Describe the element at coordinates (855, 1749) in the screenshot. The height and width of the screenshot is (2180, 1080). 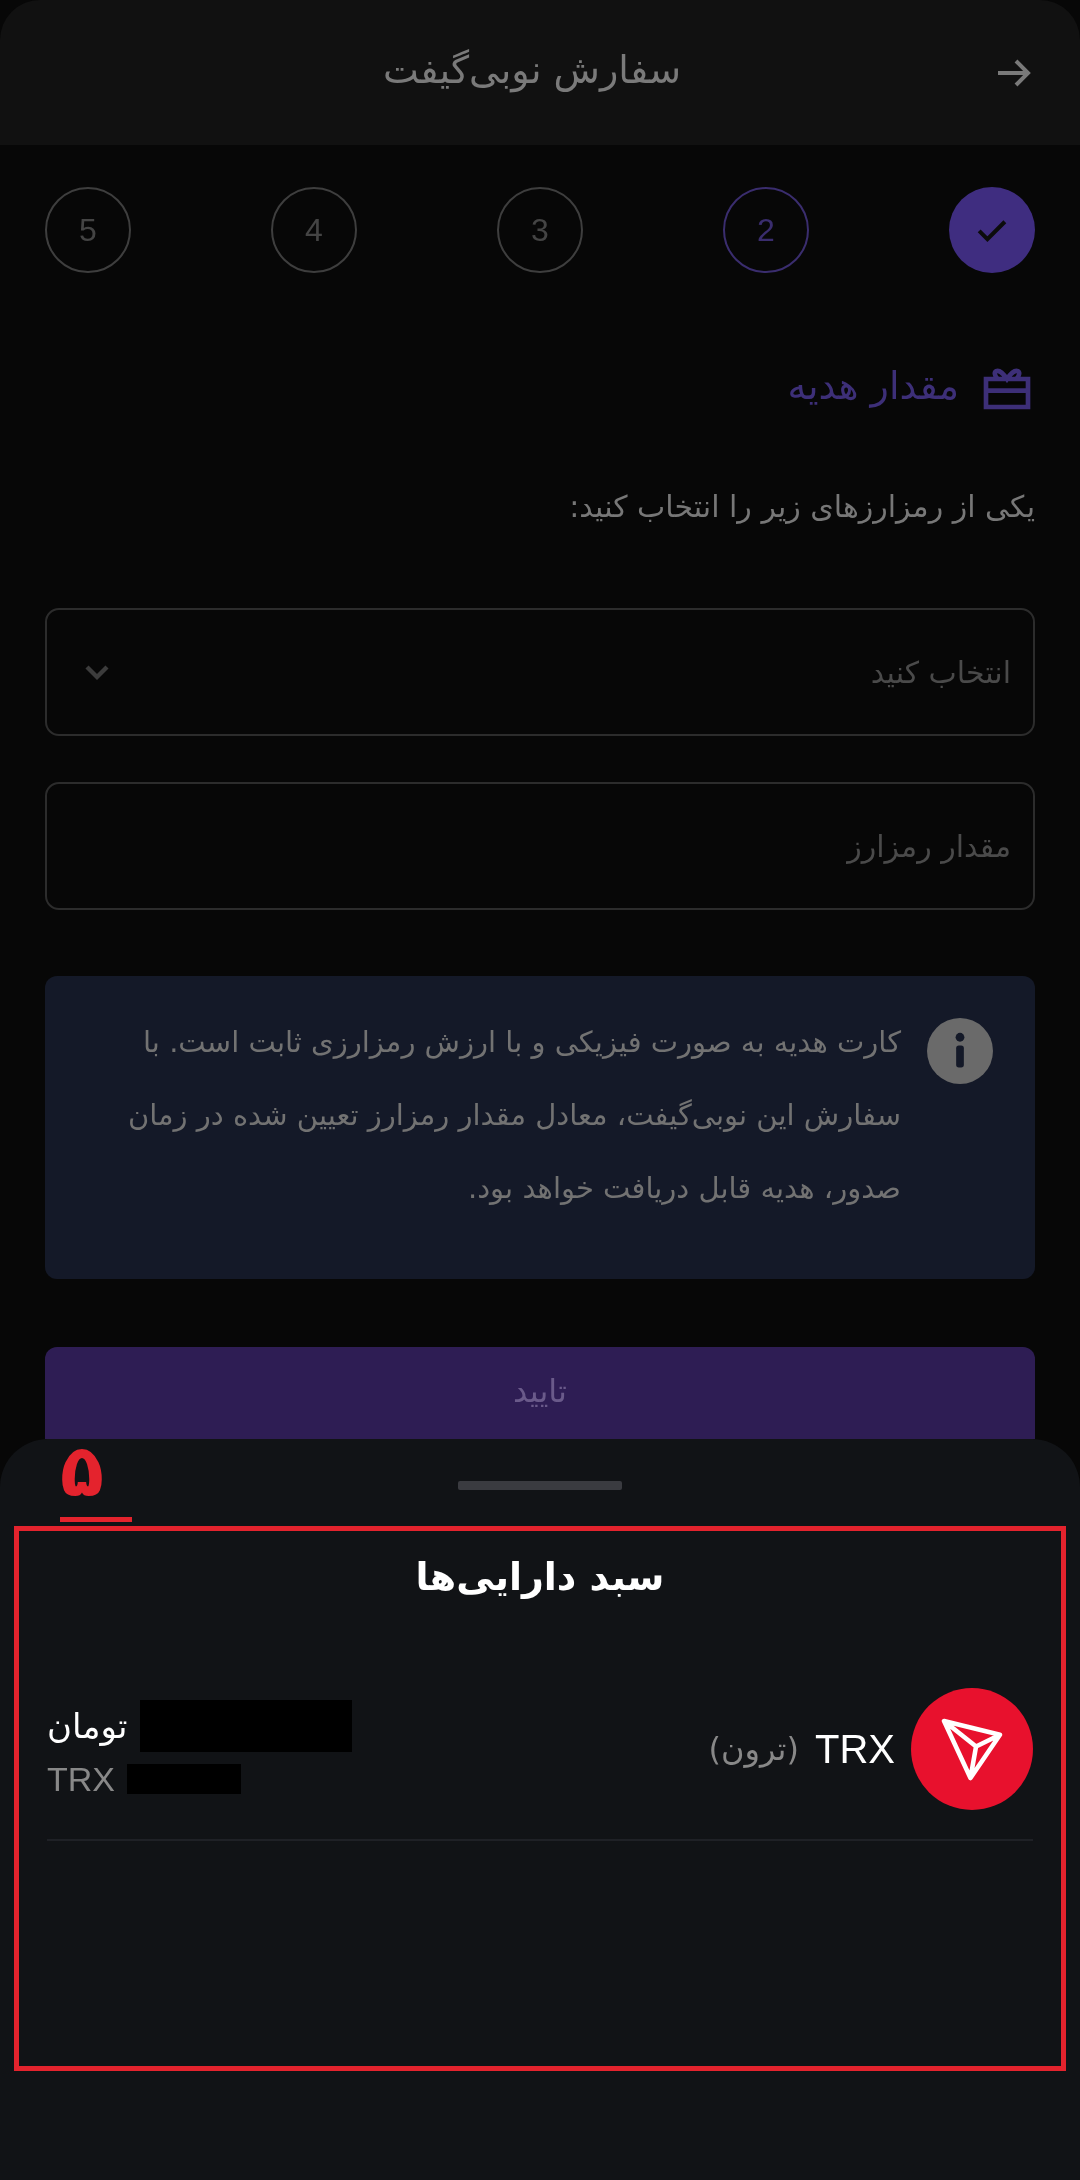
I see `coin-symbol: TRX` at that location.